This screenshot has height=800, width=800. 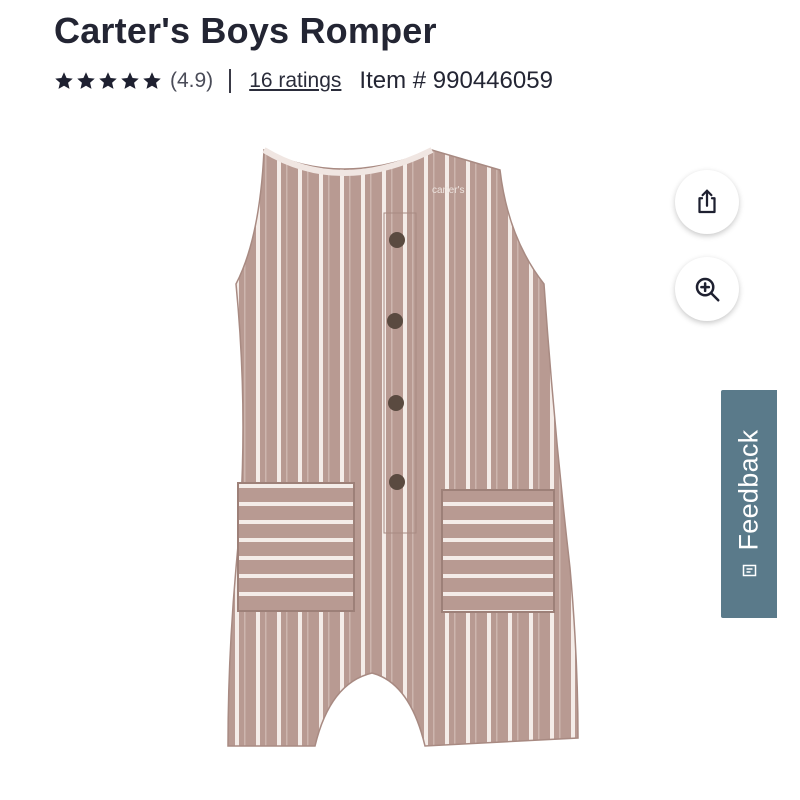 I want to click on right-pocket, so click(x=498, y=551).